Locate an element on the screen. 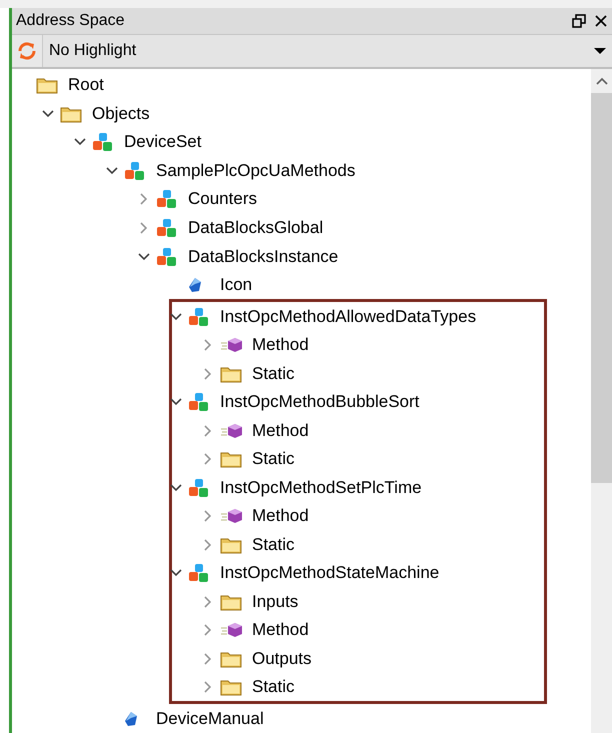 The width and height of the screenshot is (612, 733). close-icon is located at coordinates (601, 21).